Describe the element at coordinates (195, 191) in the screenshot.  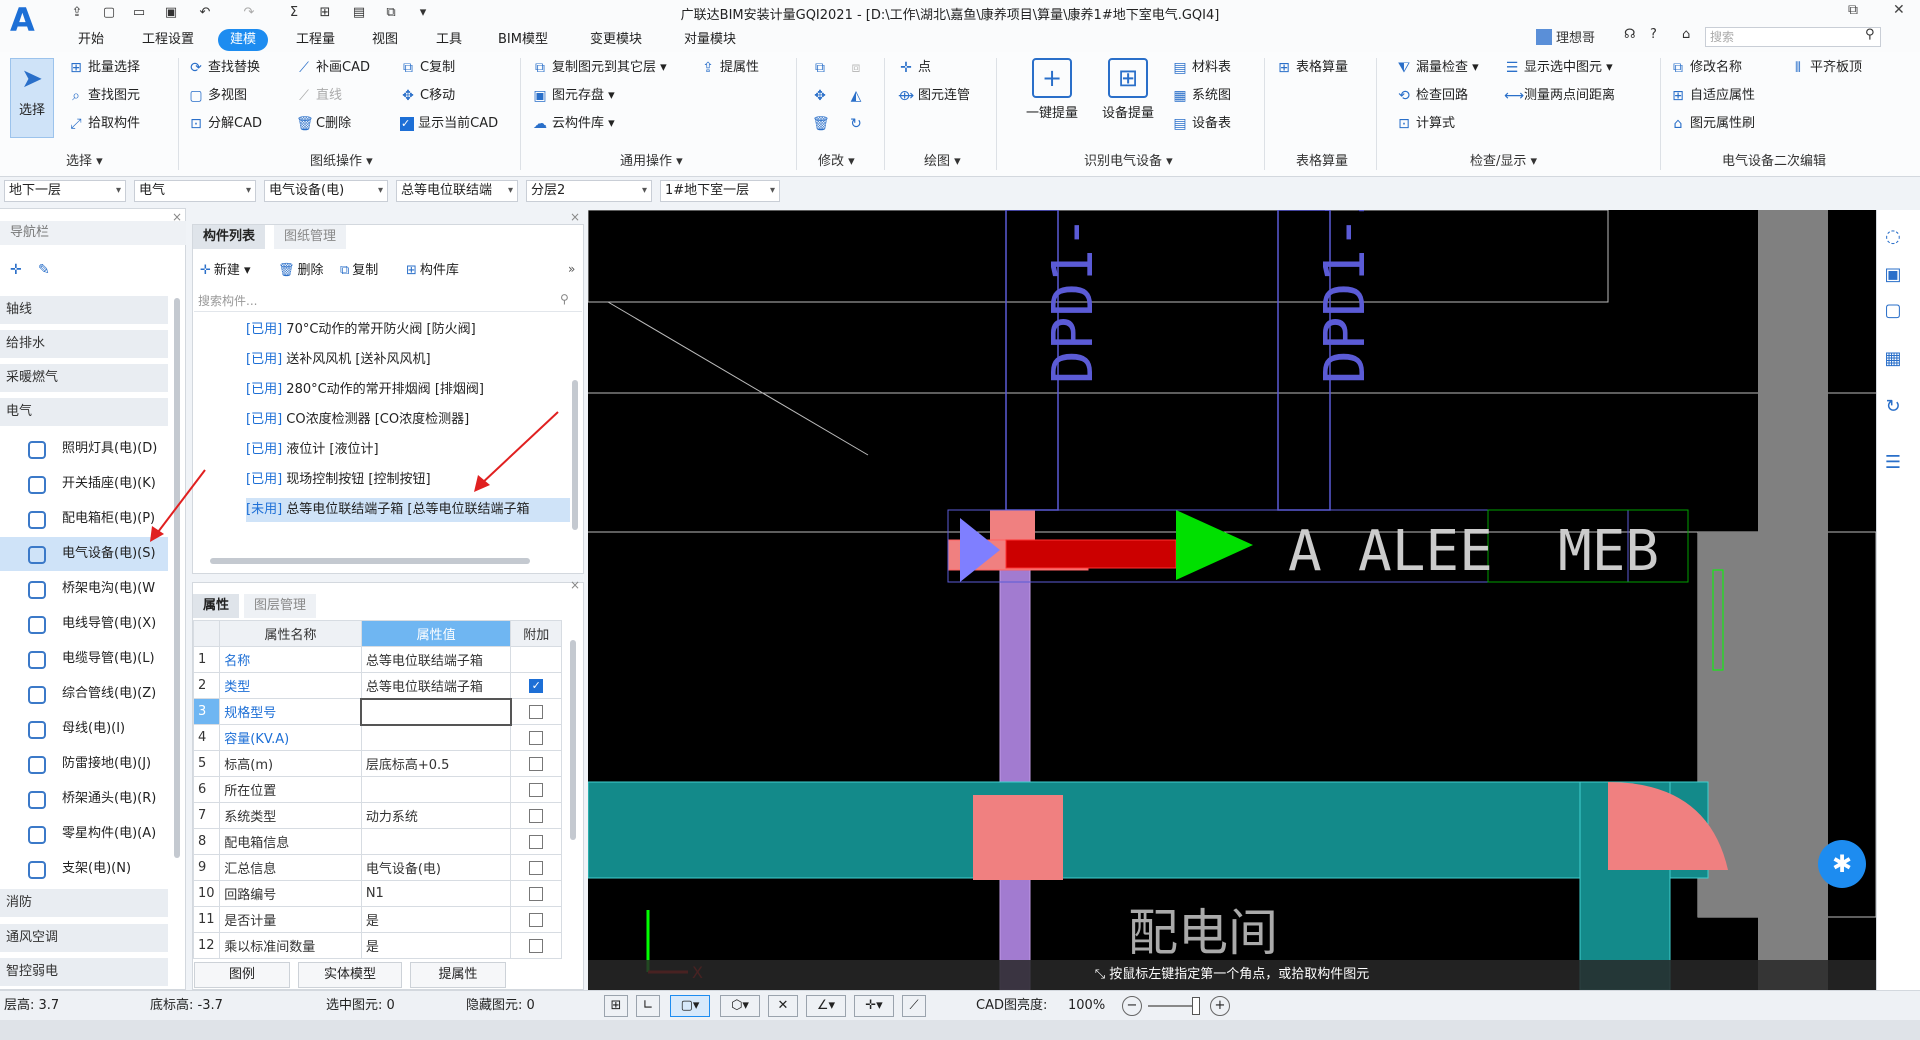
I see `discipline-select: 电气` at that location.